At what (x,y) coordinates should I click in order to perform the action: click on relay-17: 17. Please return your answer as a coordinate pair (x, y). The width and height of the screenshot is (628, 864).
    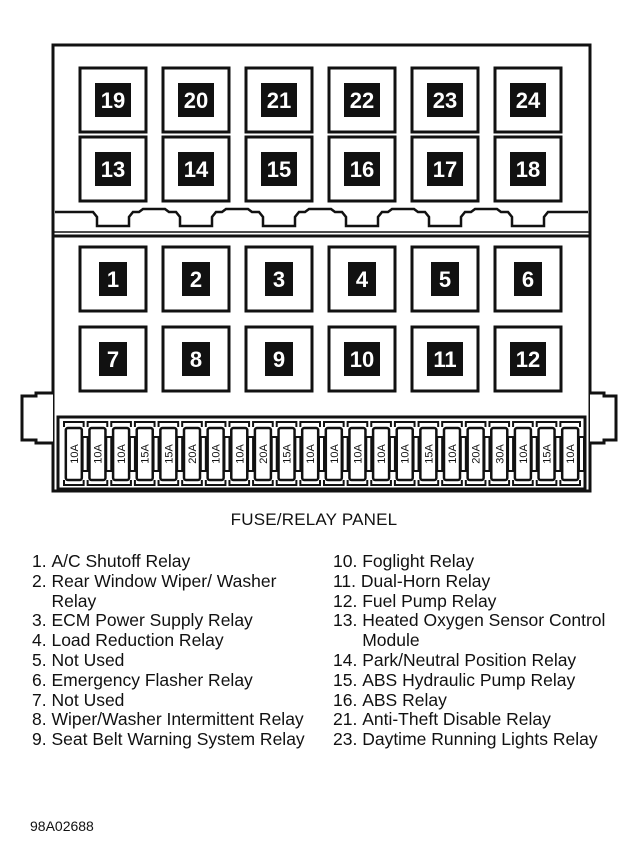
    Looking at the image, I should click on (445, 169).